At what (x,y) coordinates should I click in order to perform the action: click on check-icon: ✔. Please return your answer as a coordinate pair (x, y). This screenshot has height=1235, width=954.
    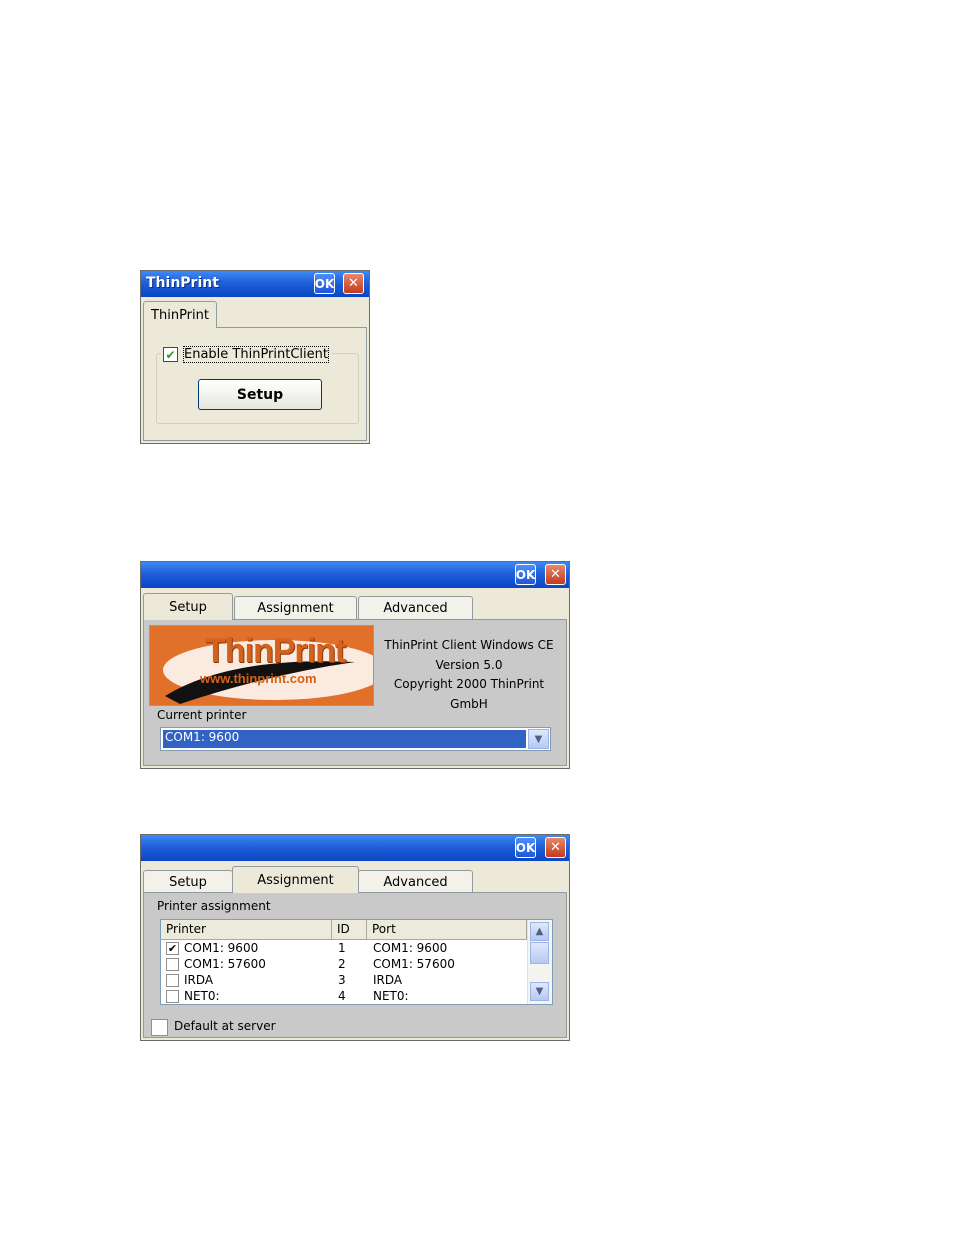
    Looking at the image, I should click on (170, 354).